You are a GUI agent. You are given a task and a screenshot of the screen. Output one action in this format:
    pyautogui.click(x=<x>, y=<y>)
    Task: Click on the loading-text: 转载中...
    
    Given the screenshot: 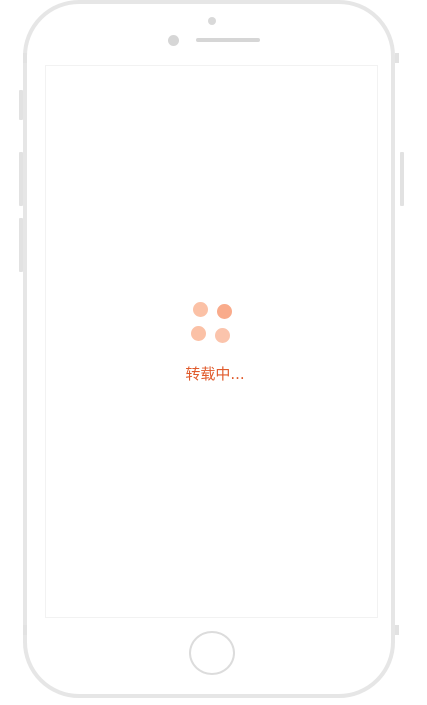 What is the action you would take?
    pyautogui.click(x=215, y=374)
    